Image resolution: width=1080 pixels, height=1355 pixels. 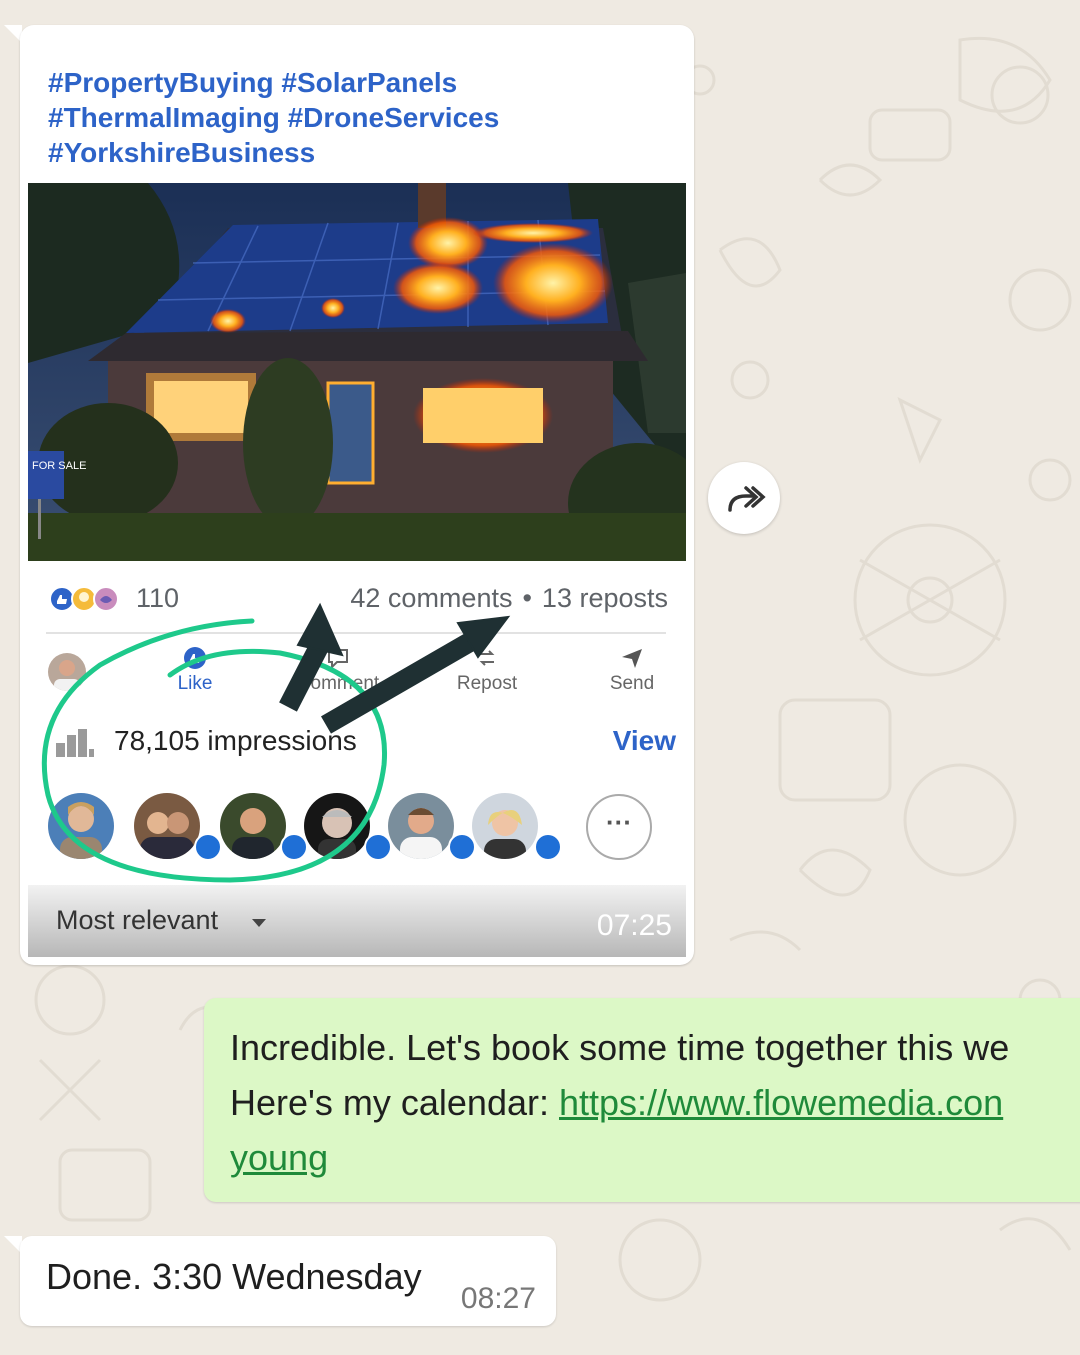 I want to click on hashtag-line: #ThermalImaging #DroneServices, so click(x=358, y=117).